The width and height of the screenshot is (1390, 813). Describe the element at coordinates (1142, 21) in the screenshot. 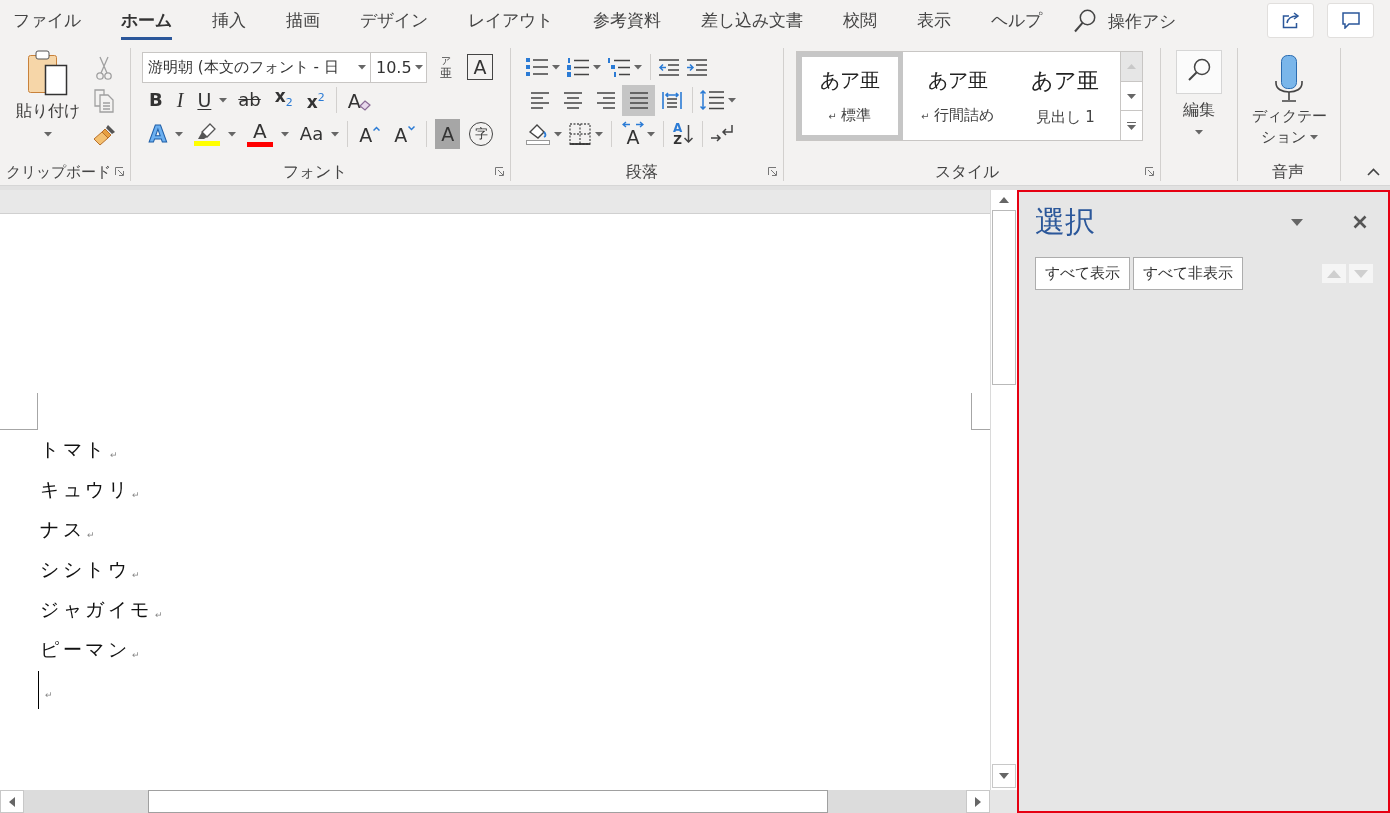

I see `tell-me-text: 操作アシ` at that location.